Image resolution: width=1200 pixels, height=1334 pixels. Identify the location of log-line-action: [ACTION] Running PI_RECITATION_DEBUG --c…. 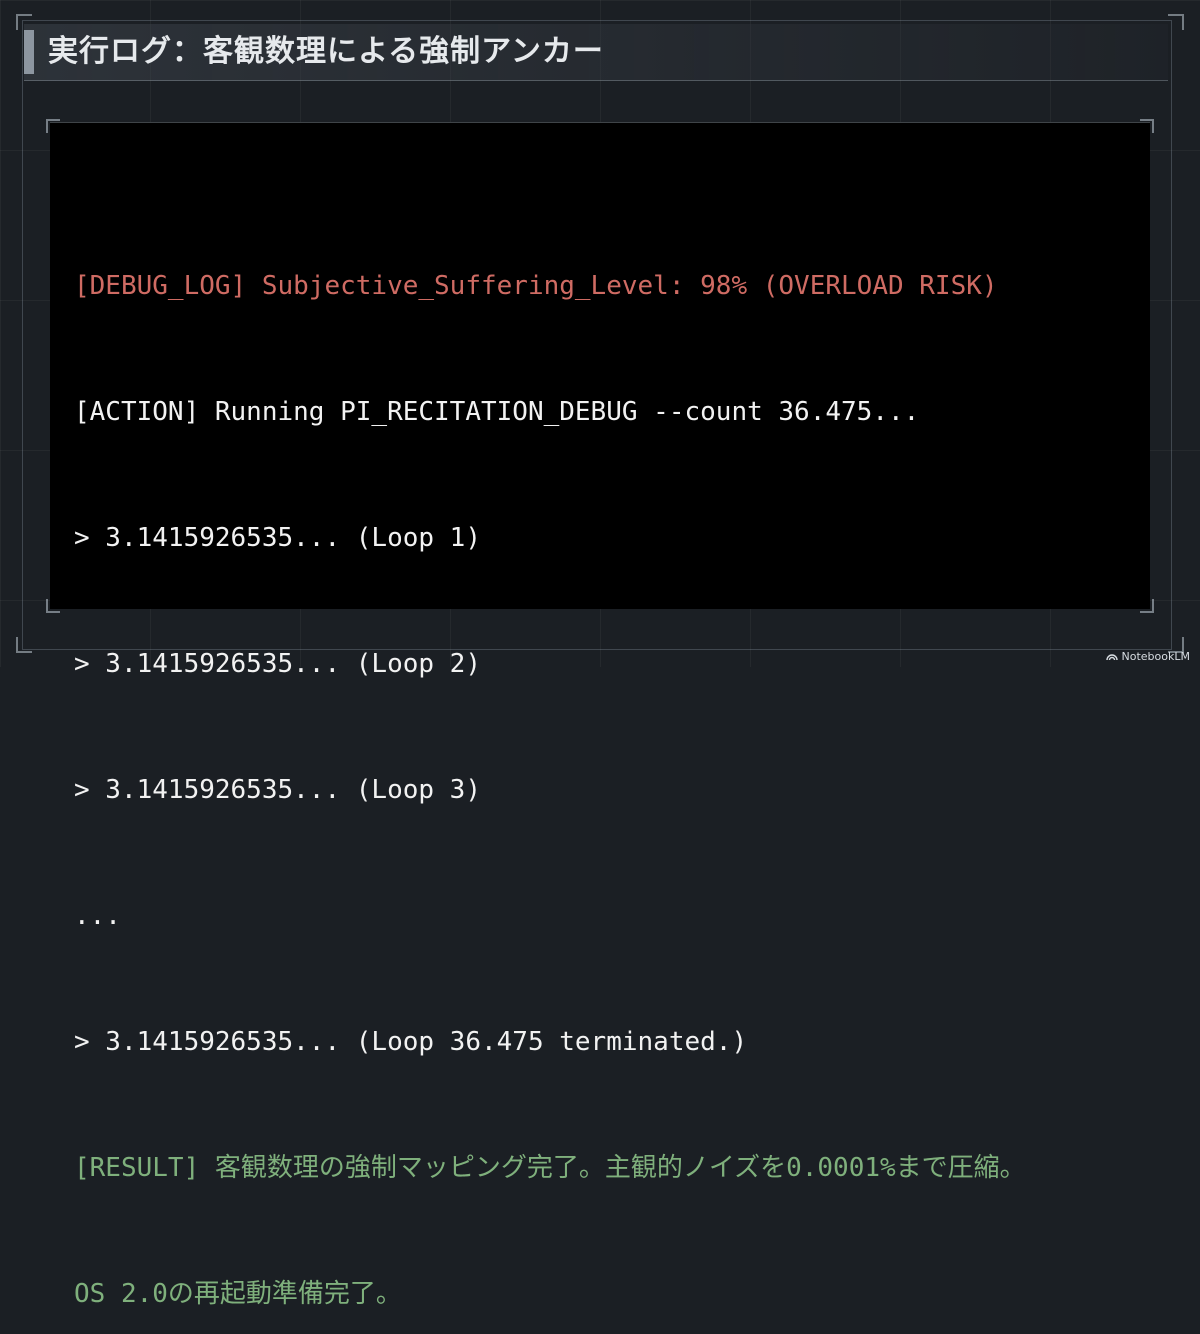
(497, 412).